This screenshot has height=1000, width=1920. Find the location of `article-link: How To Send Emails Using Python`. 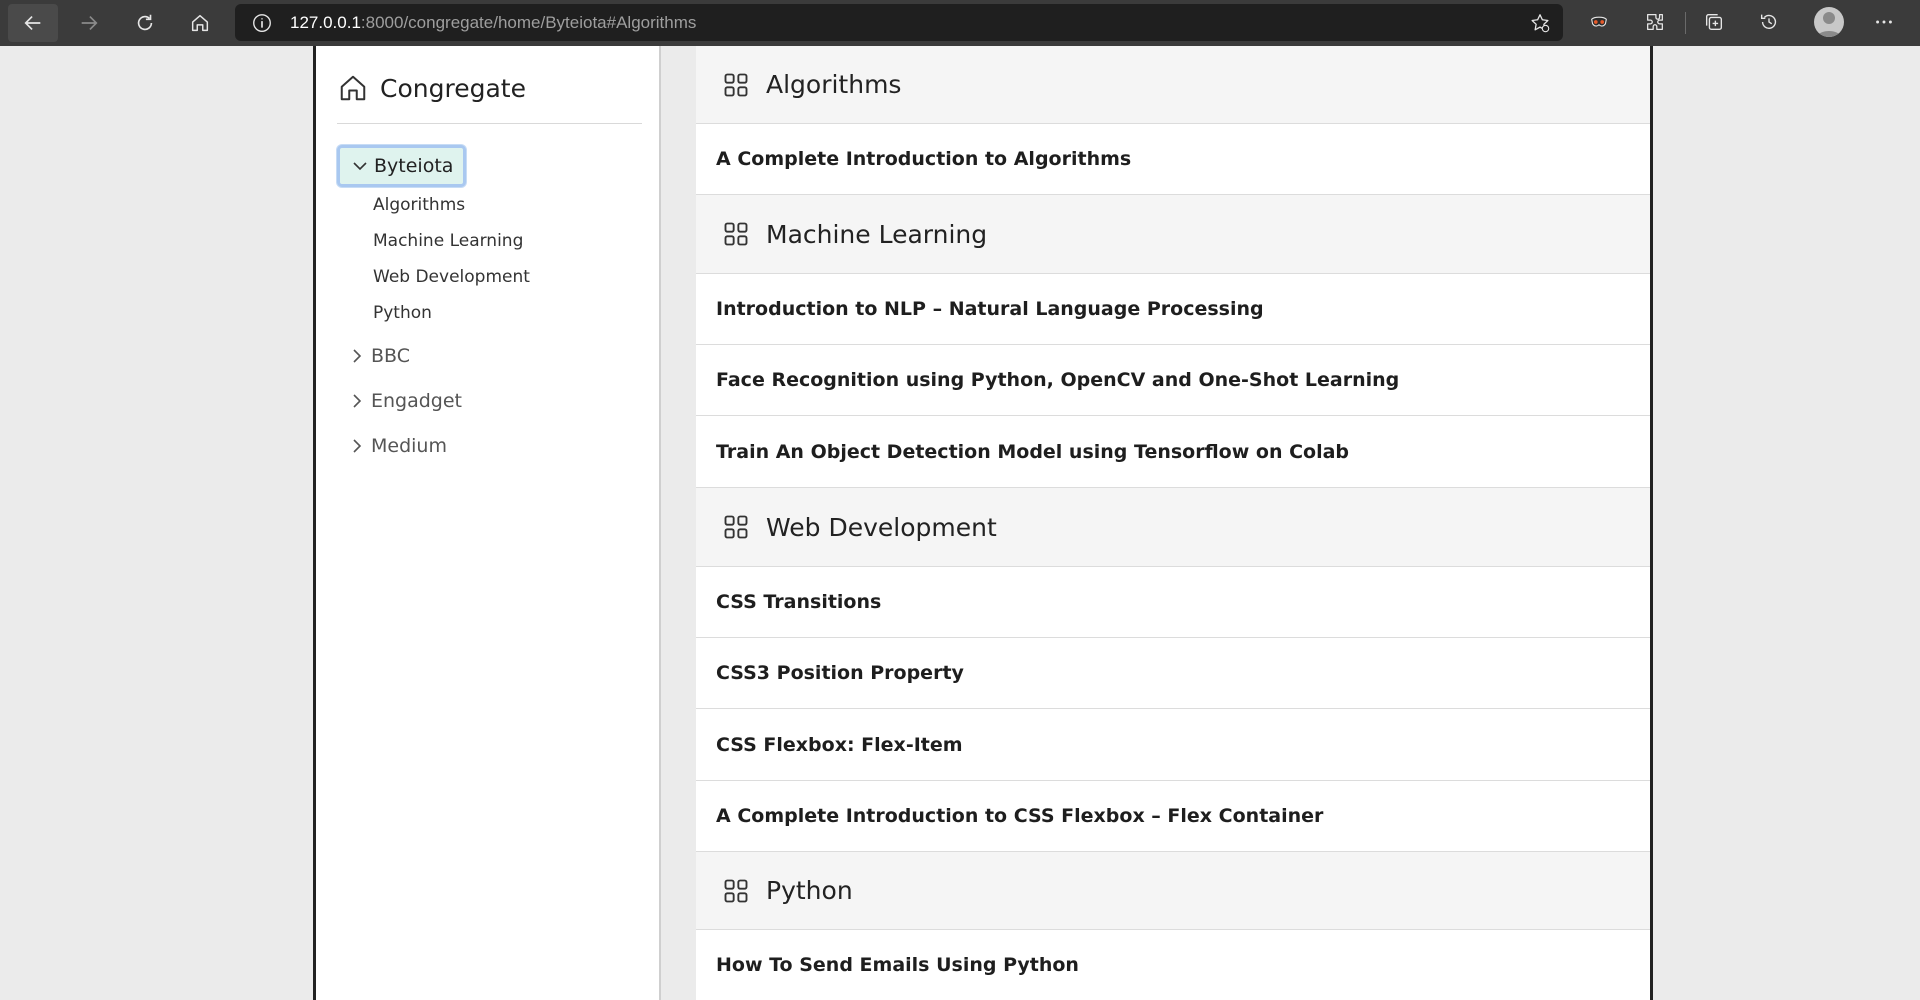

article-link: How To Send Emails Using Python is located at coordinates (1173, 965).